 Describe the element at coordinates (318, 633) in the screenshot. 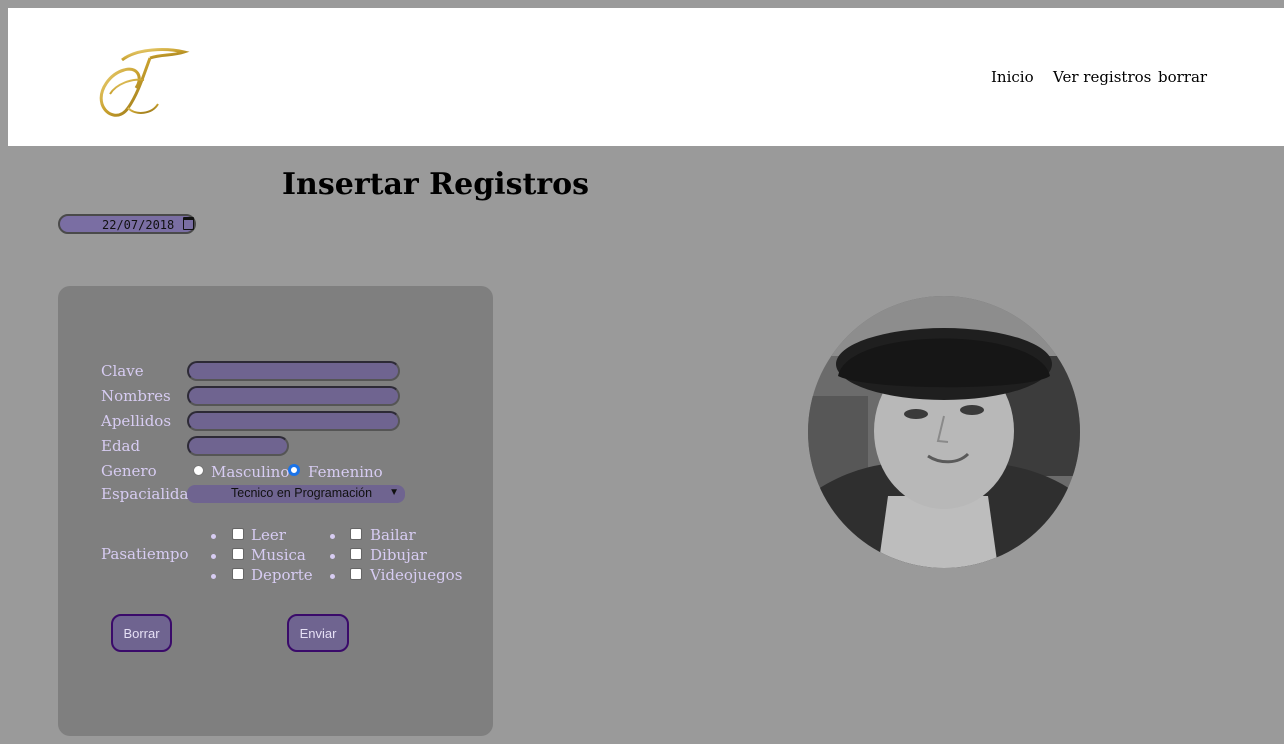

I see `enviar-button: Enviar` at that location.